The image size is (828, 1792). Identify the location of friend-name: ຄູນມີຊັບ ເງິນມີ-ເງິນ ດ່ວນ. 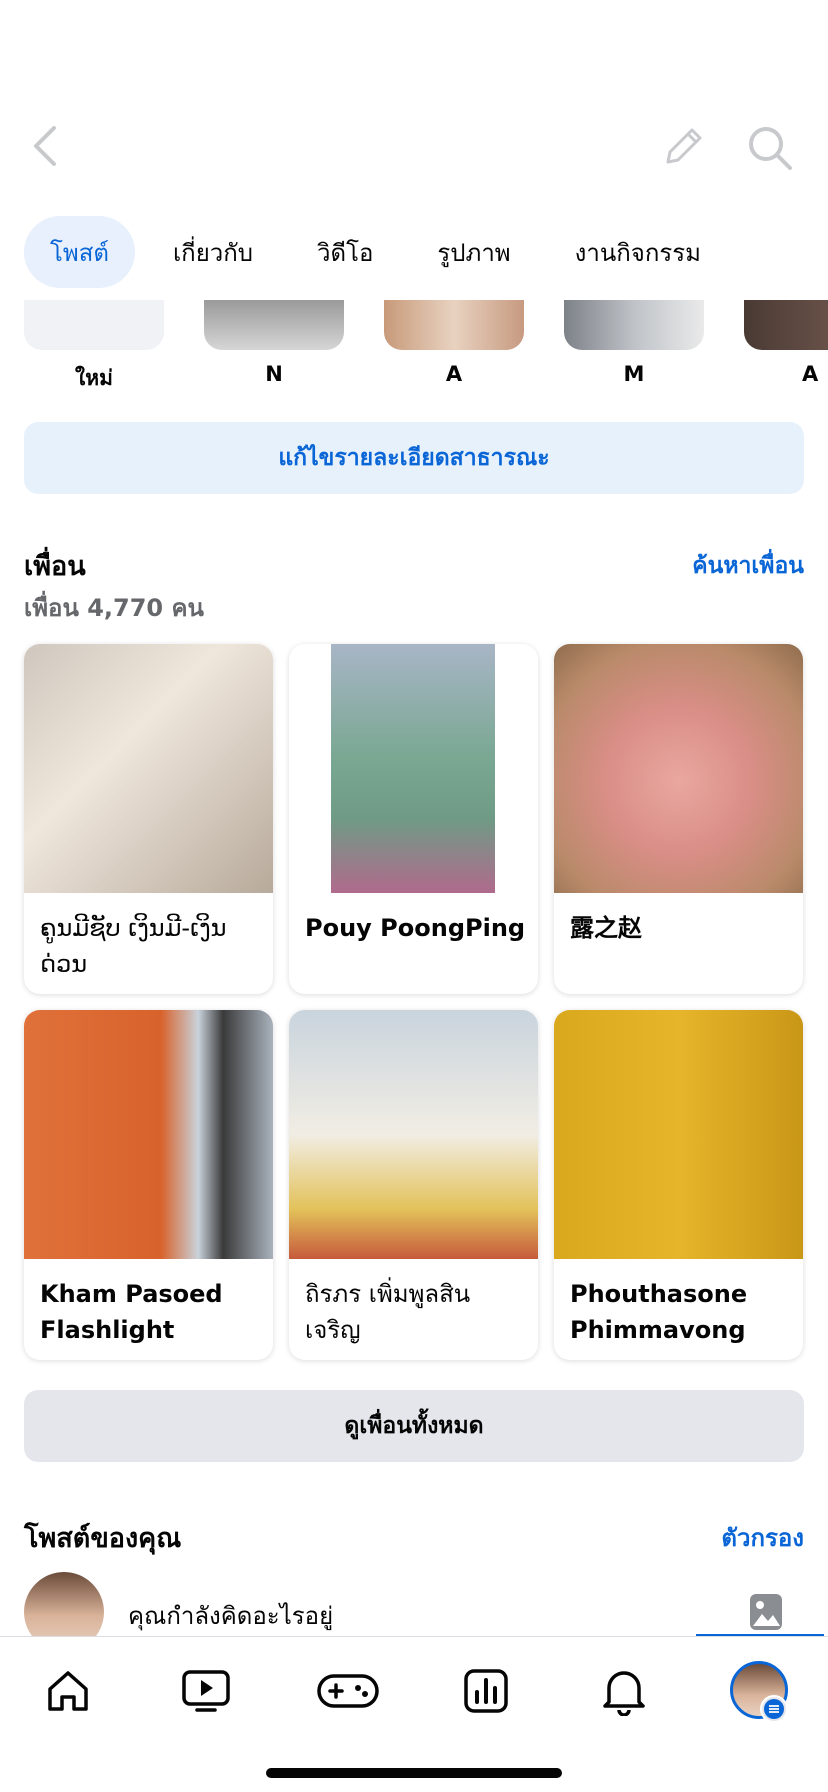
(133, 946).